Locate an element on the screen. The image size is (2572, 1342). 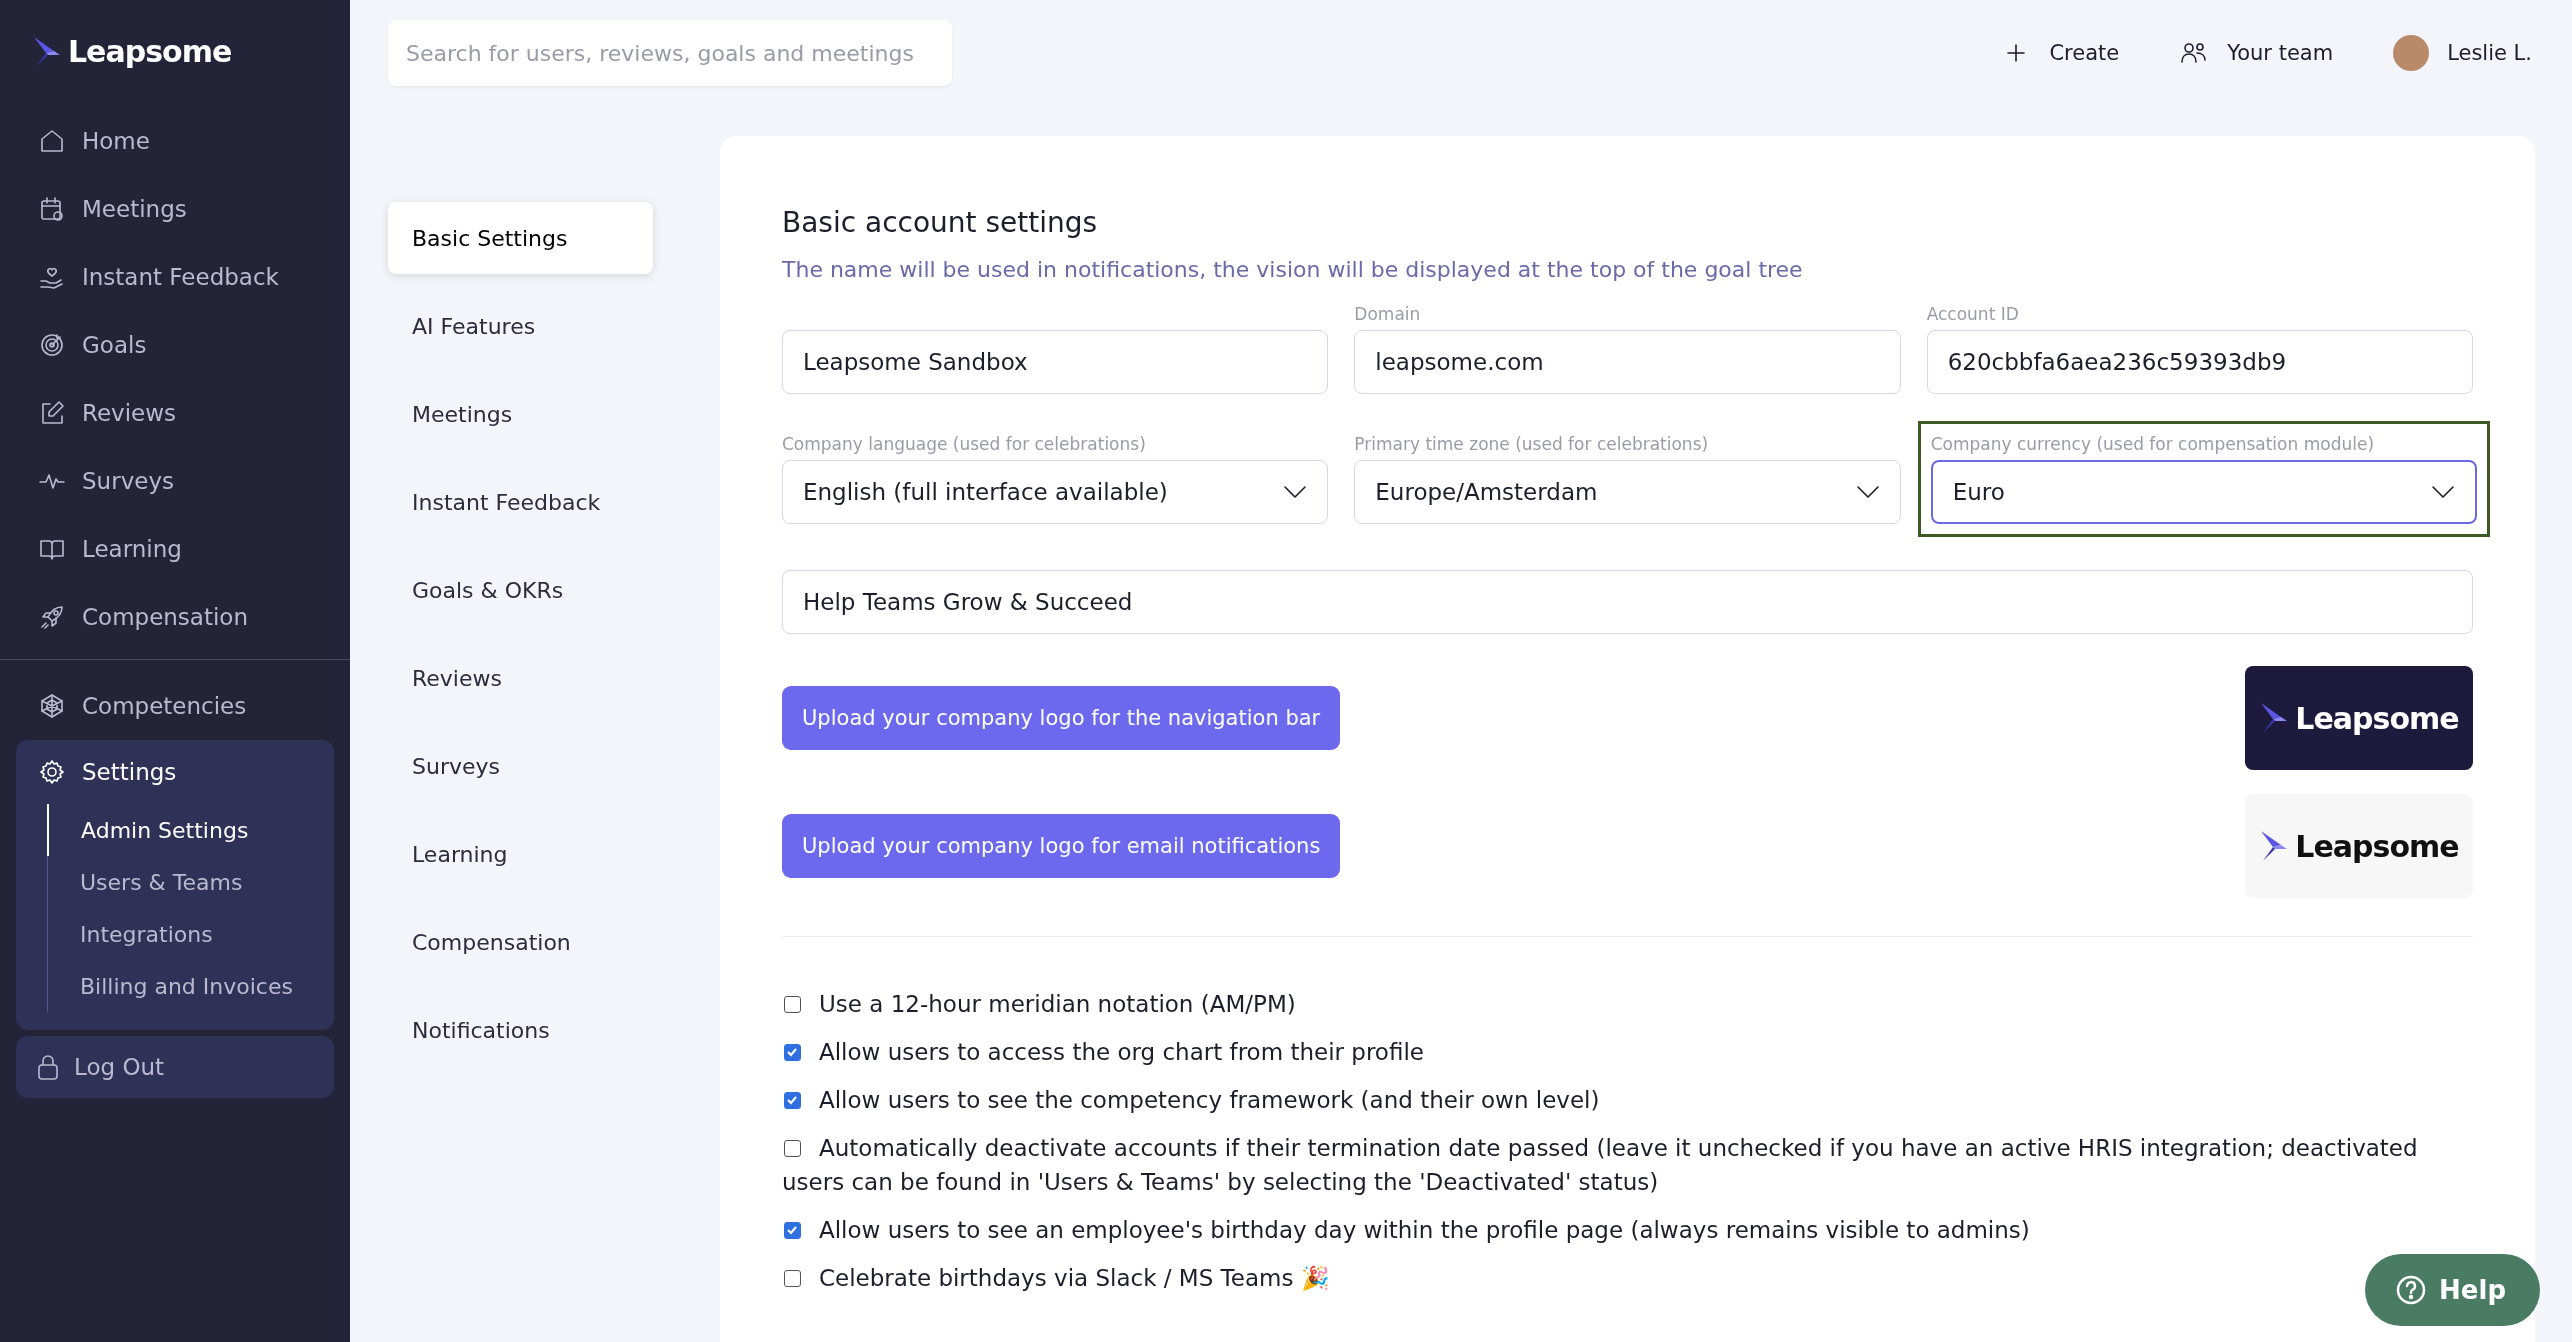
your-team-button: Your team is located at coordinates (2256, 53).